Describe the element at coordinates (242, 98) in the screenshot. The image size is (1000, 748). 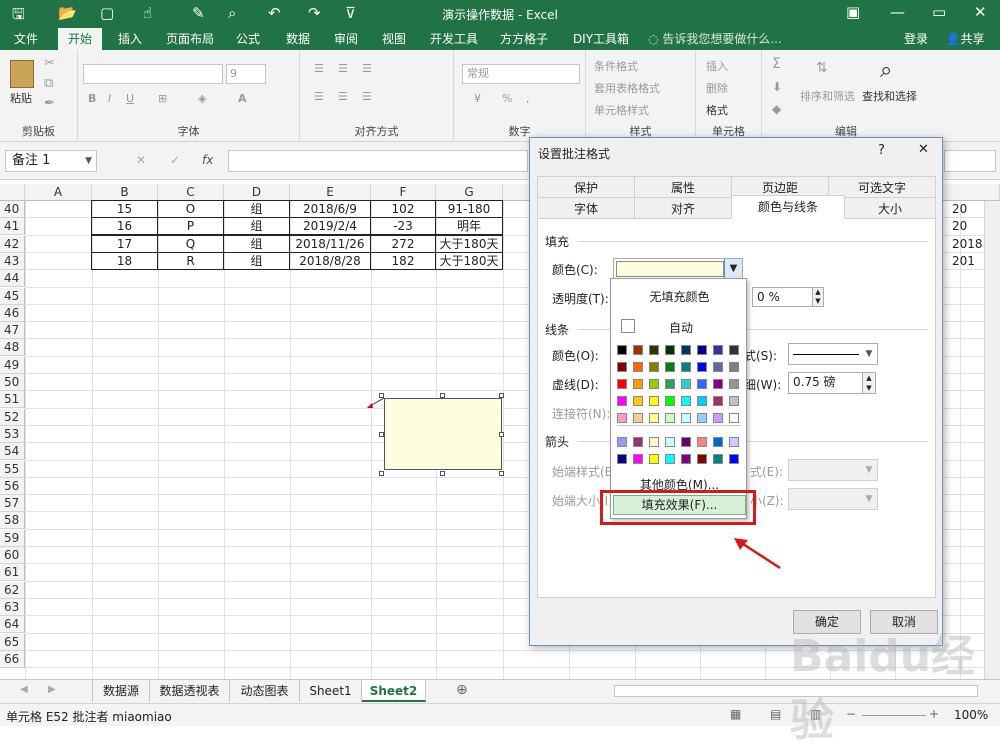
I see `font-color-icon: A` at that location.